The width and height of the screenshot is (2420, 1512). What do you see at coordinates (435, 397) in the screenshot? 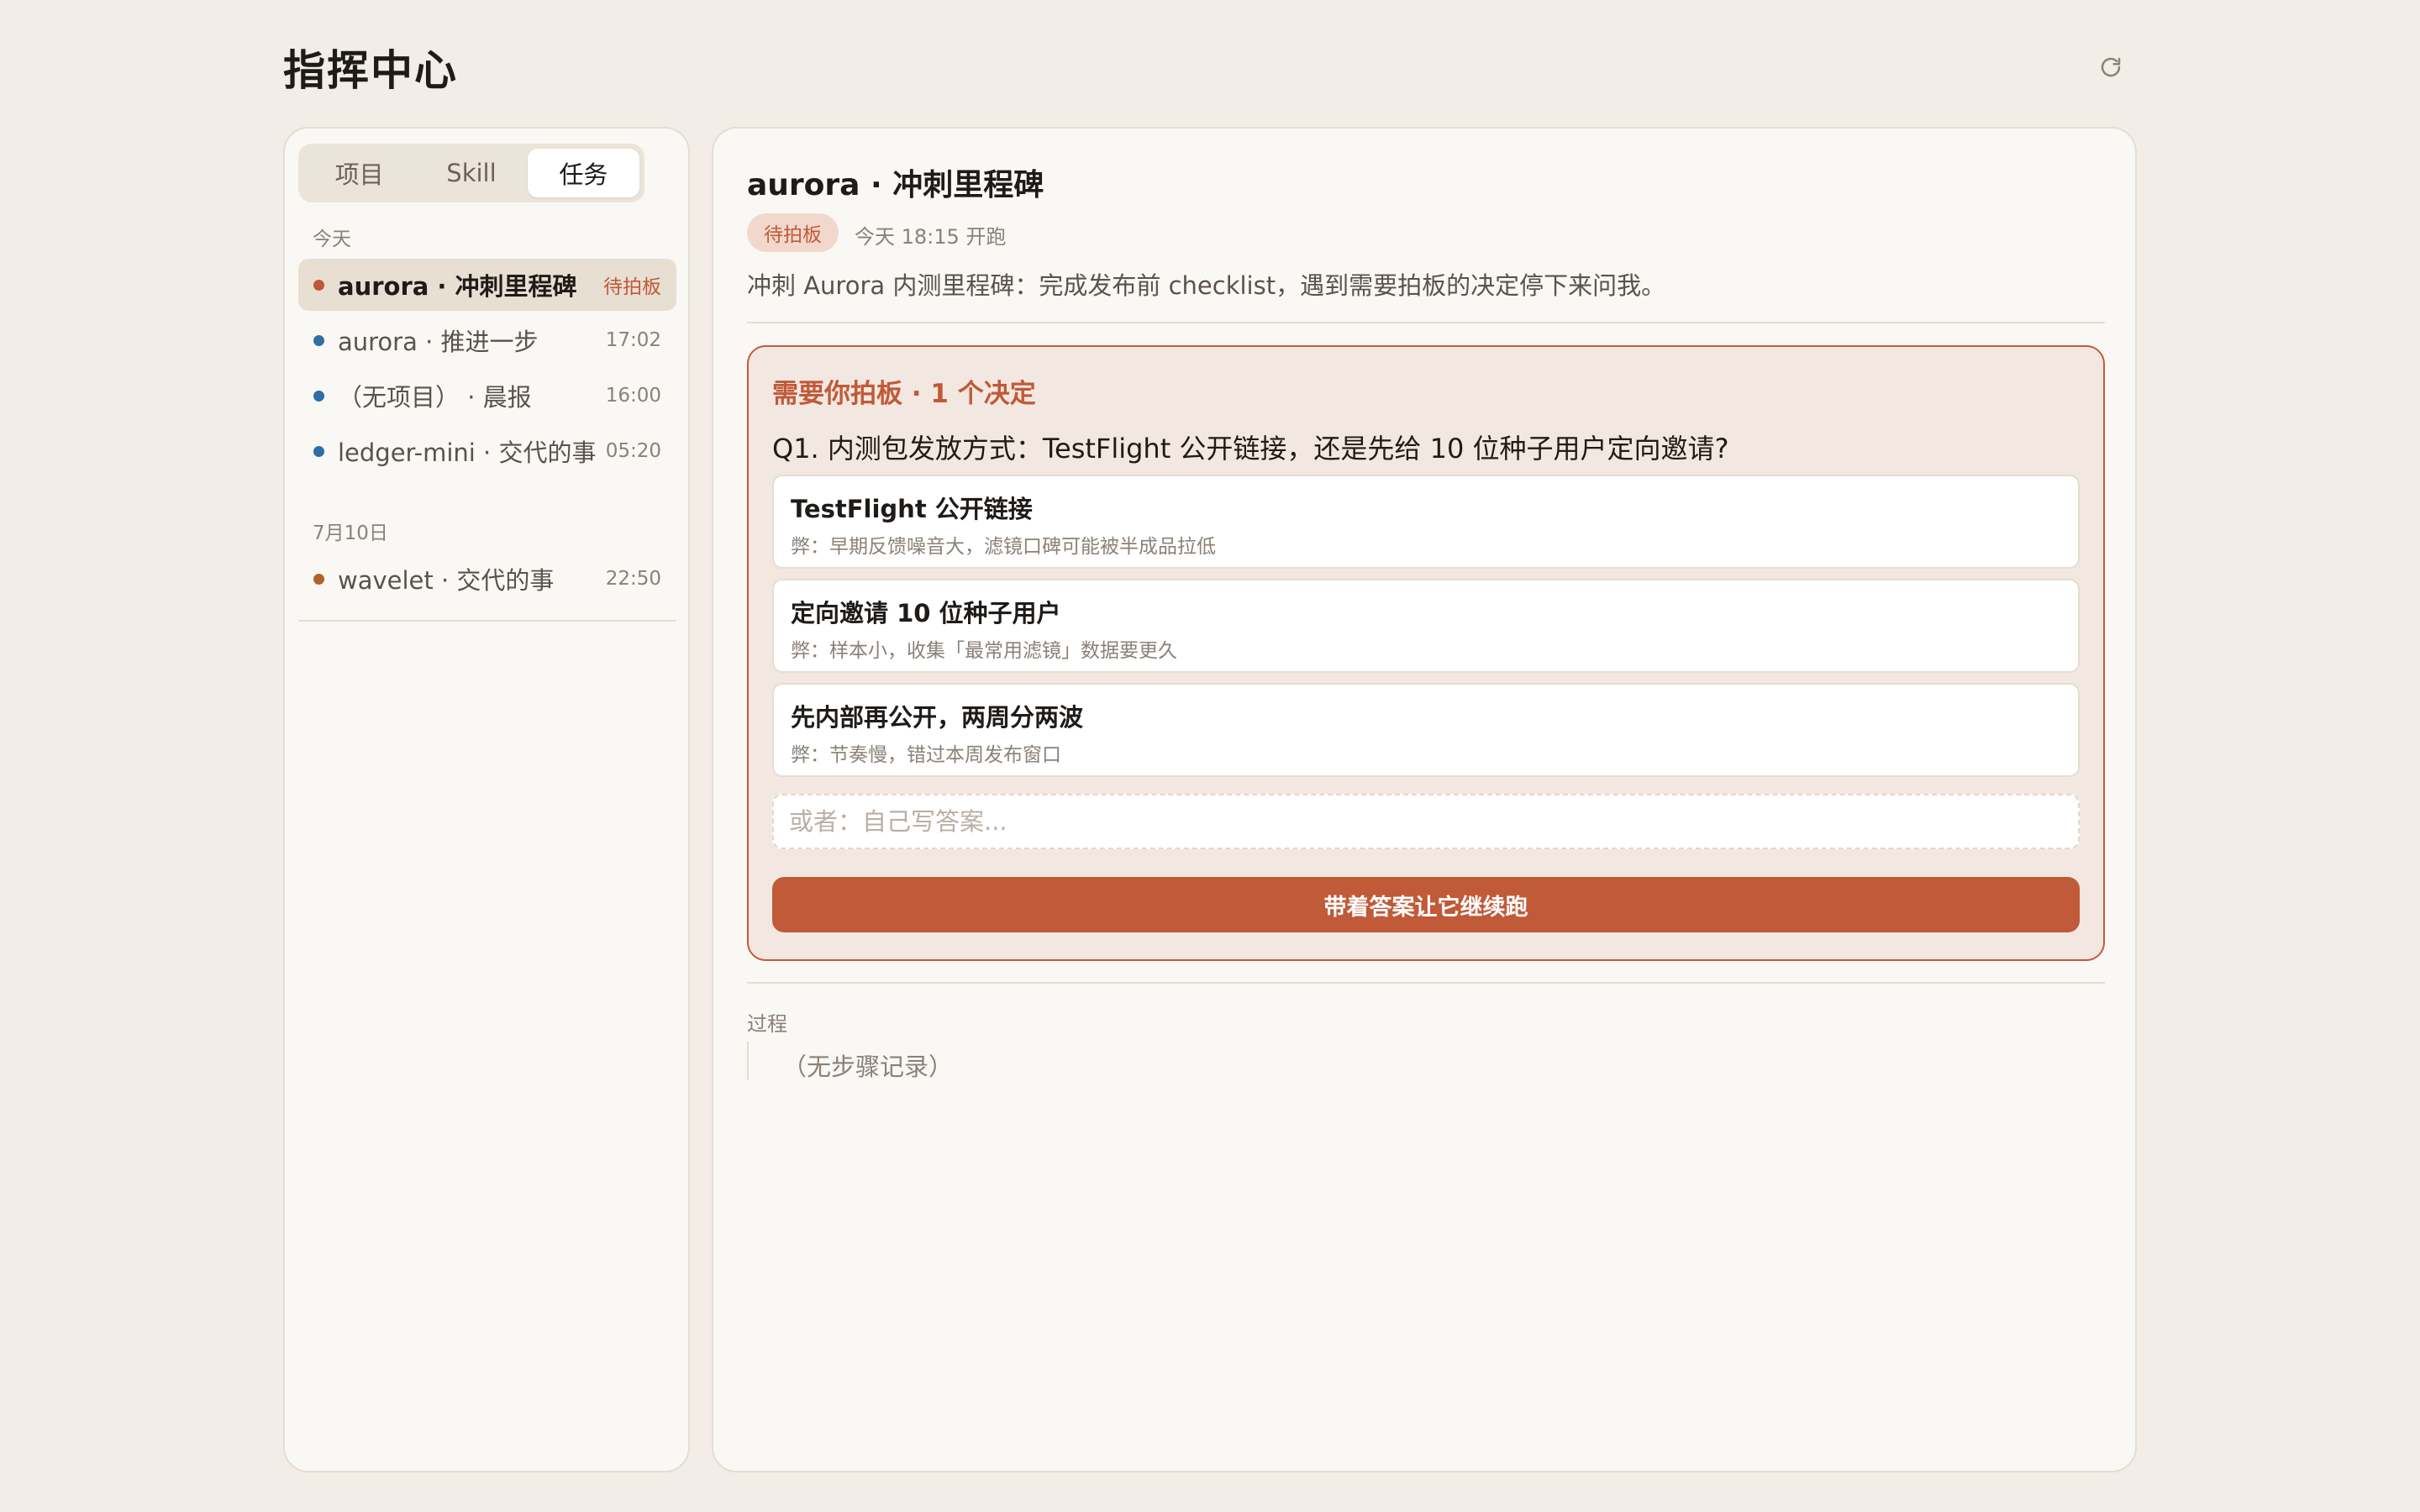
I see `task-name: （无项目） · 晨报` at bounding box center [435, 397].